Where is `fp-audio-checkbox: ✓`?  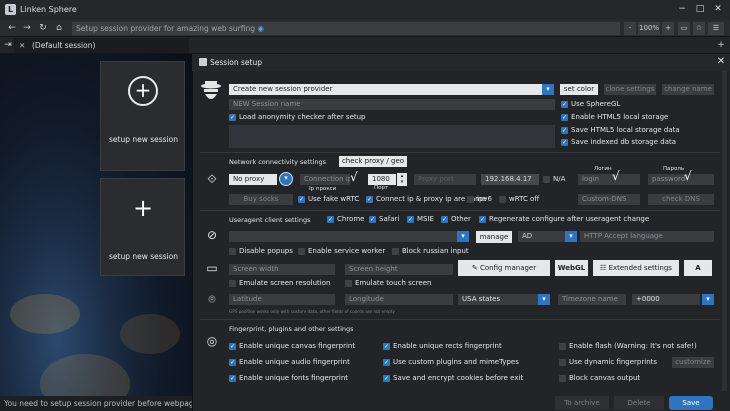
fp-audio-checkbox: ✓ is located at coordinates (232, 362).